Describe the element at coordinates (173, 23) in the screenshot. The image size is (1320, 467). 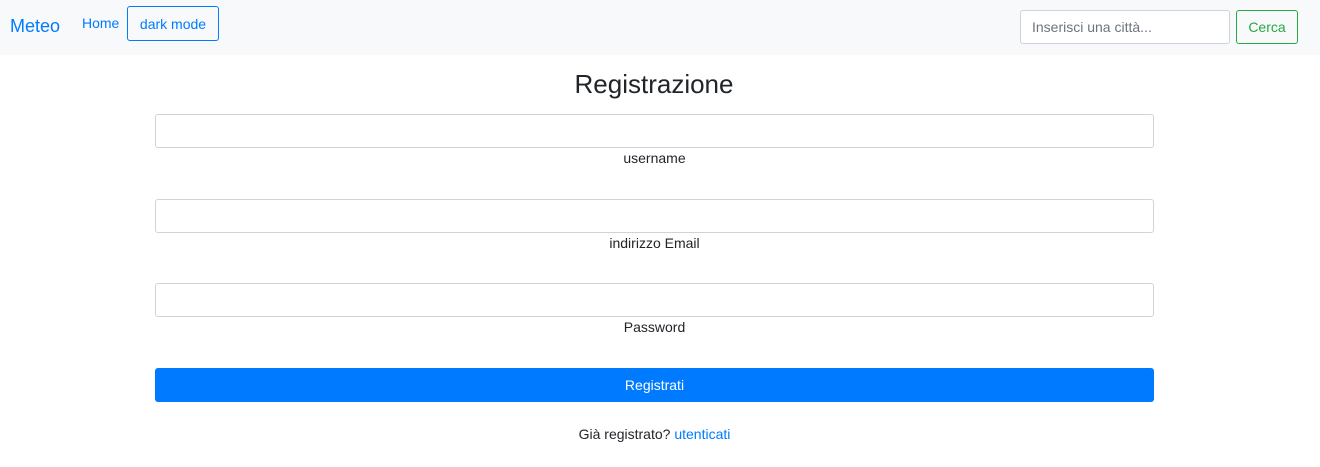
I see `dark-mode-button: dark mode` at that location.